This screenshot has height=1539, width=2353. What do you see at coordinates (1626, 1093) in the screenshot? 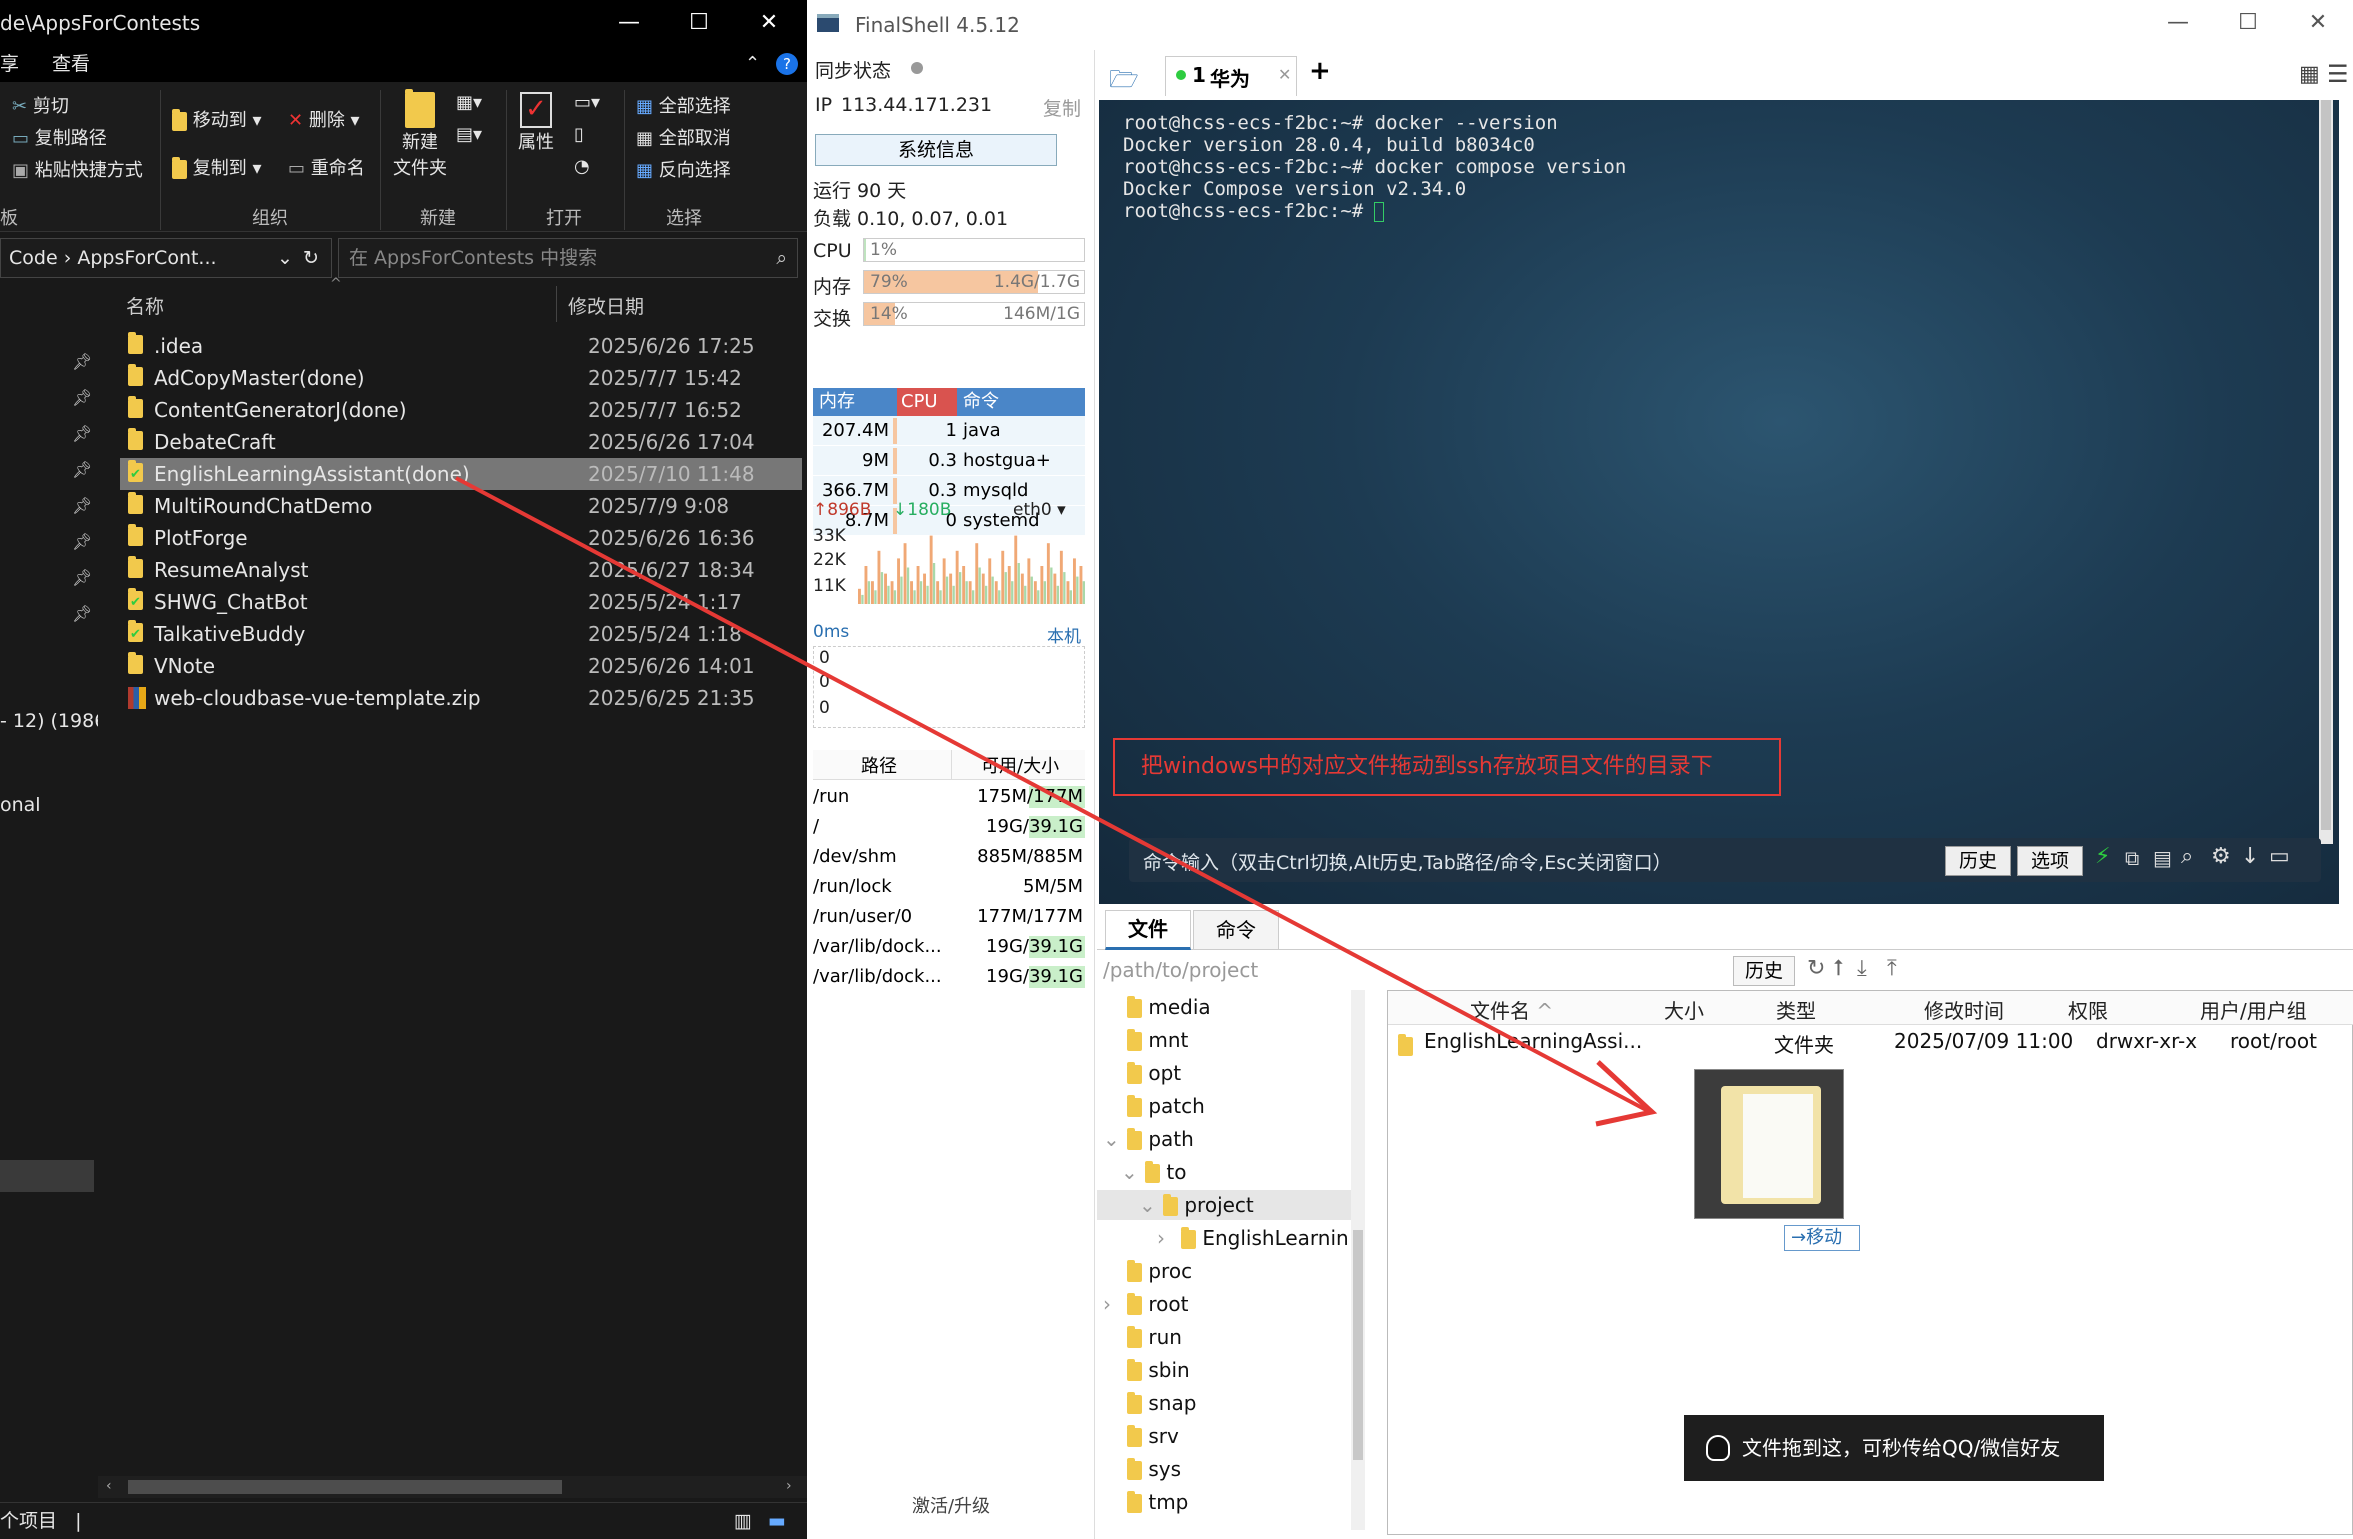
I see `arrow-head` at bounding box center [1626, 1093].